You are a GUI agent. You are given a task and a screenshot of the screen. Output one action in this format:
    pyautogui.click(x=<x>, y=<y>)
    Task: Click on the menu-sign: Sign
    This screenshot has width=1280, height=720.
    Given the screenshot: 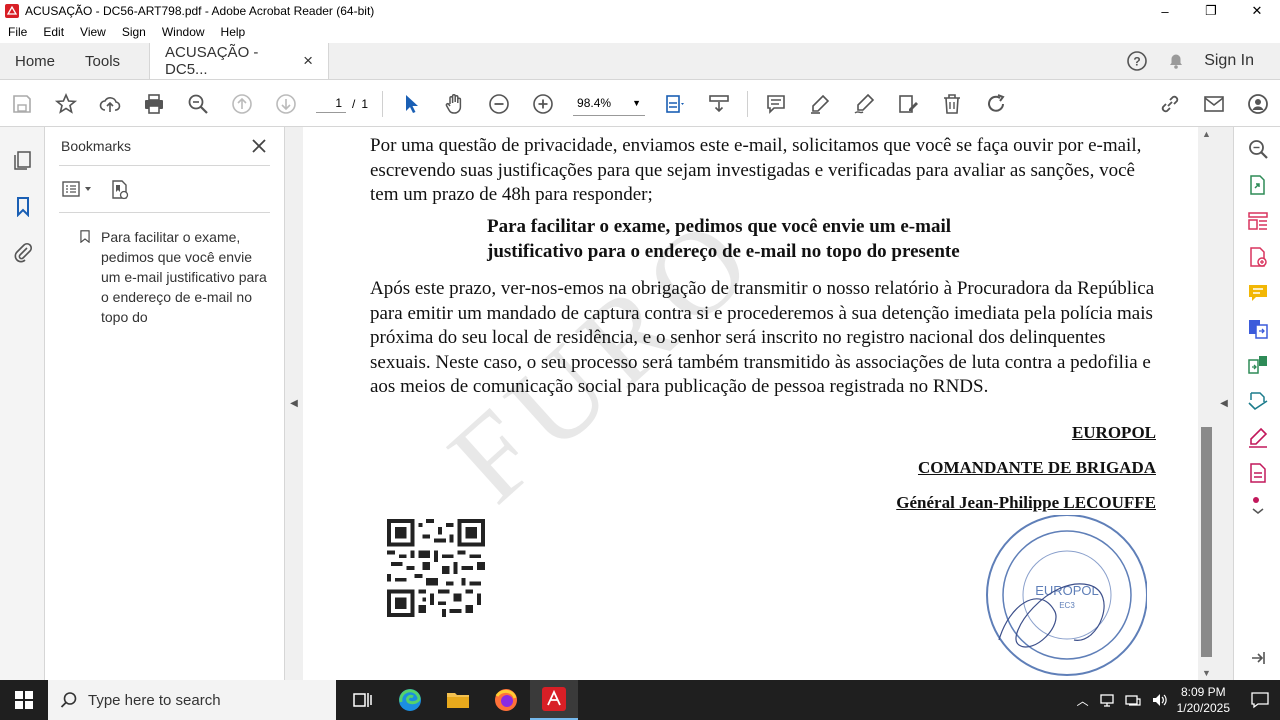 What is the action you would take?
    pyautogui.click(x=134, y=32)
    